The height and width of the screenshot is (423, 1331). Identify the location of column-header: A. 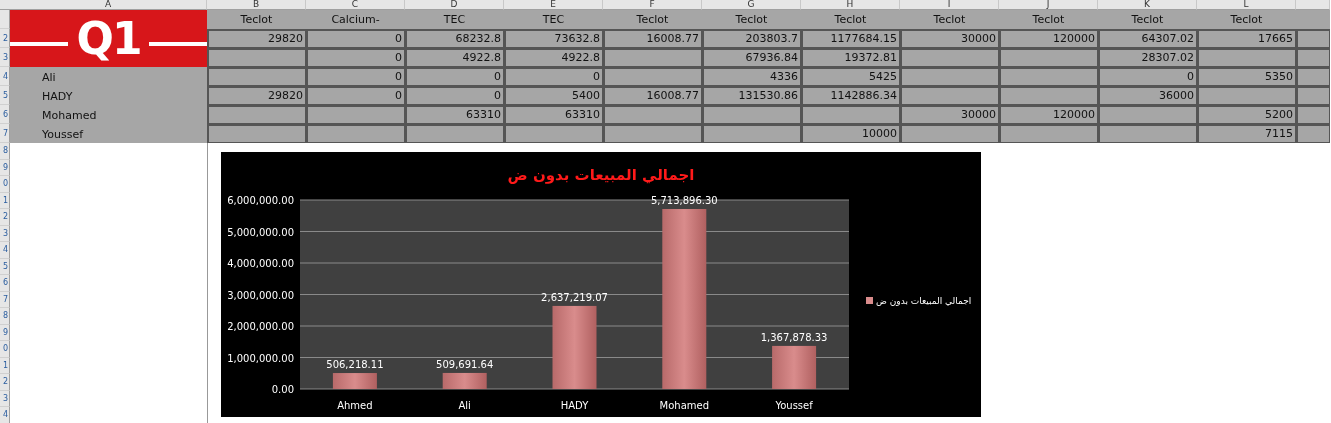
(108, 5).